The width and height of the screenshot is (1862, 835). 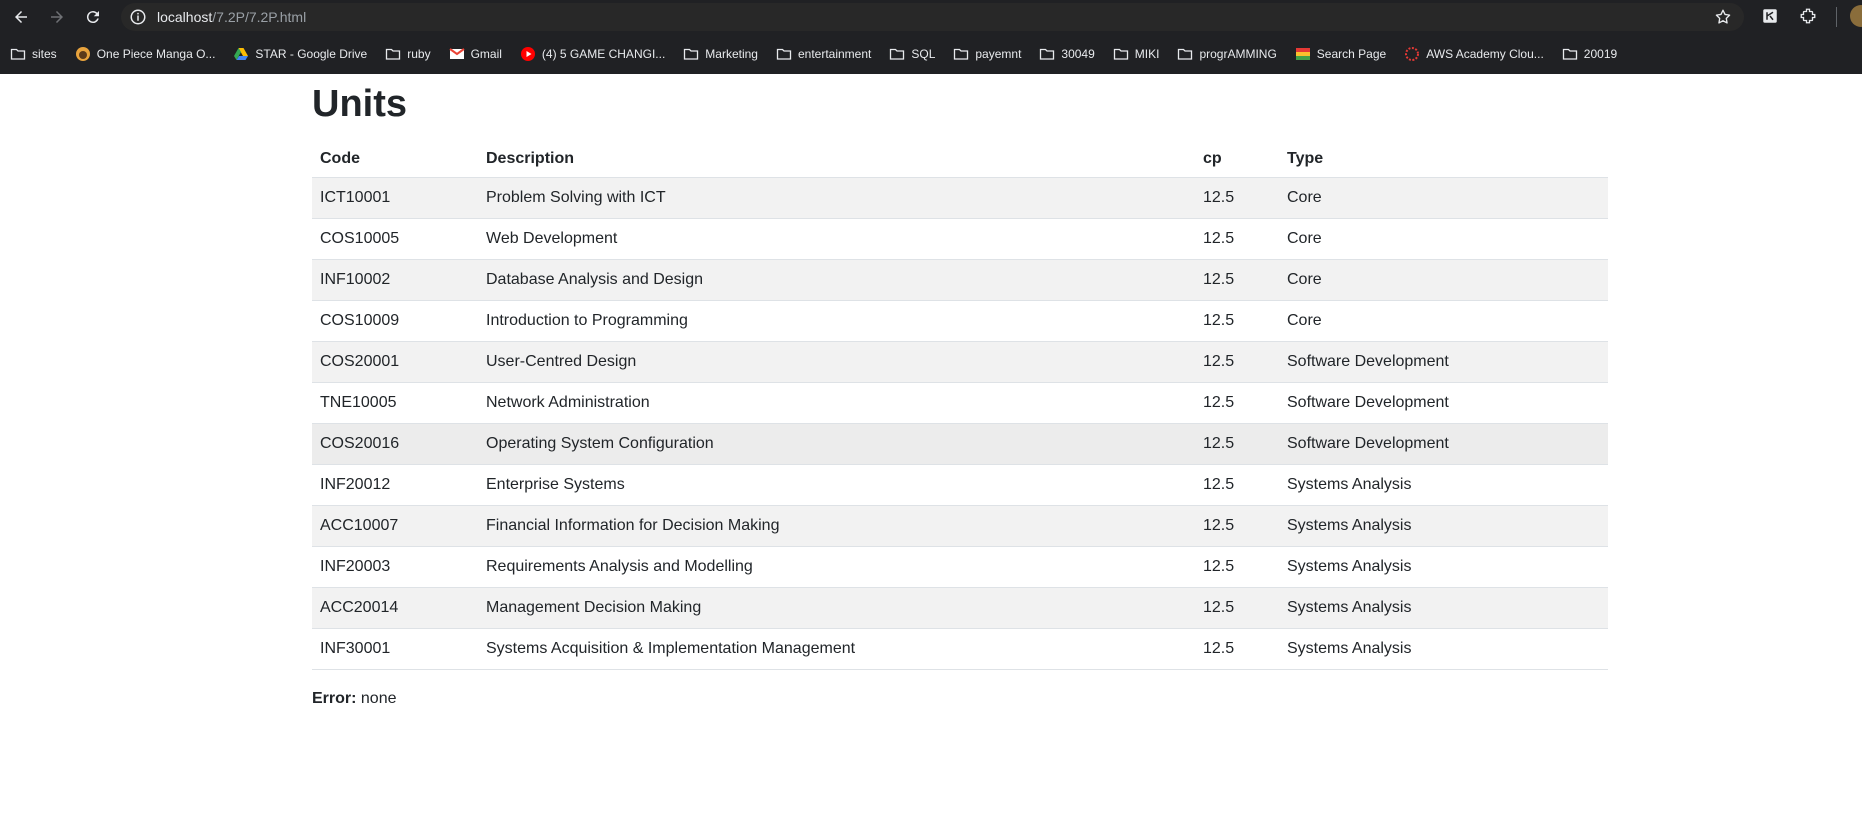 I want to click on manga-favicon, so click(x=83, y=54).